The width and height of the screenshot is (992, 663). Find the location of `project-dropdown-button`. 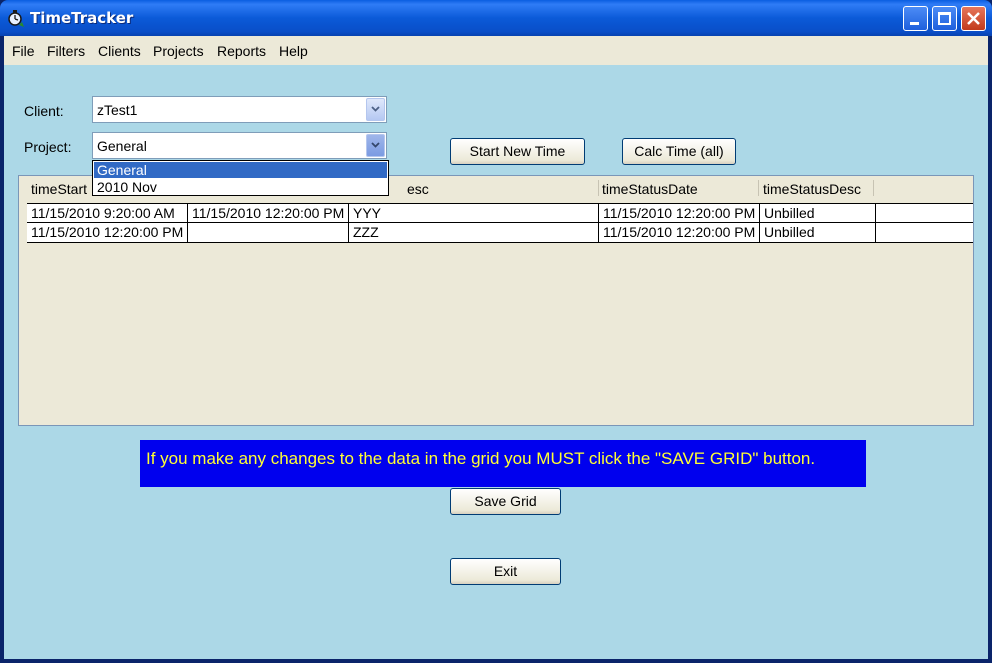

project-dropdown-button is located at coordinates (375, 145).